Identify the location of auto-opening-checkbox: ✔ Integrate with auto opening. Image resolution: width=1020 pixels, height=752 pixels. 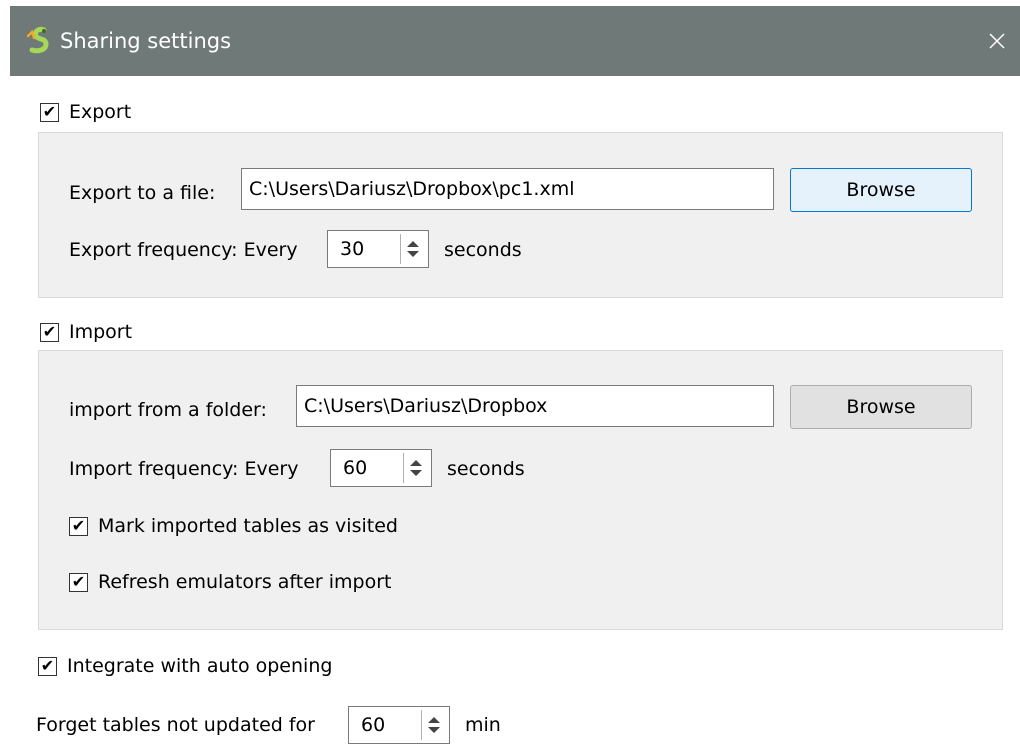
(185, 666).